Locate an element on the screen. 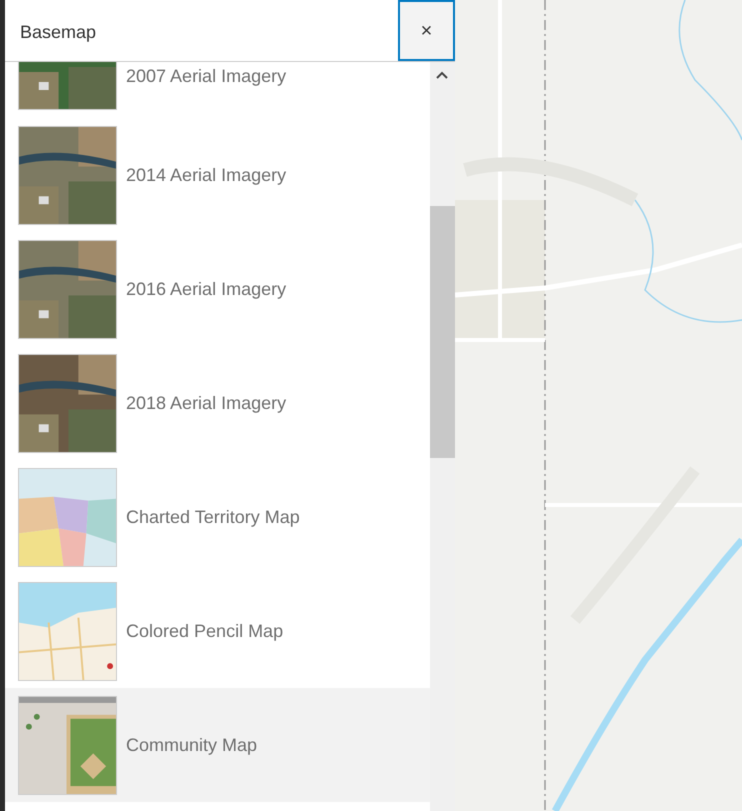 The height and width of the screenshot is (811, 742). panel-title: Basemap is located at coordinates (59, 32).